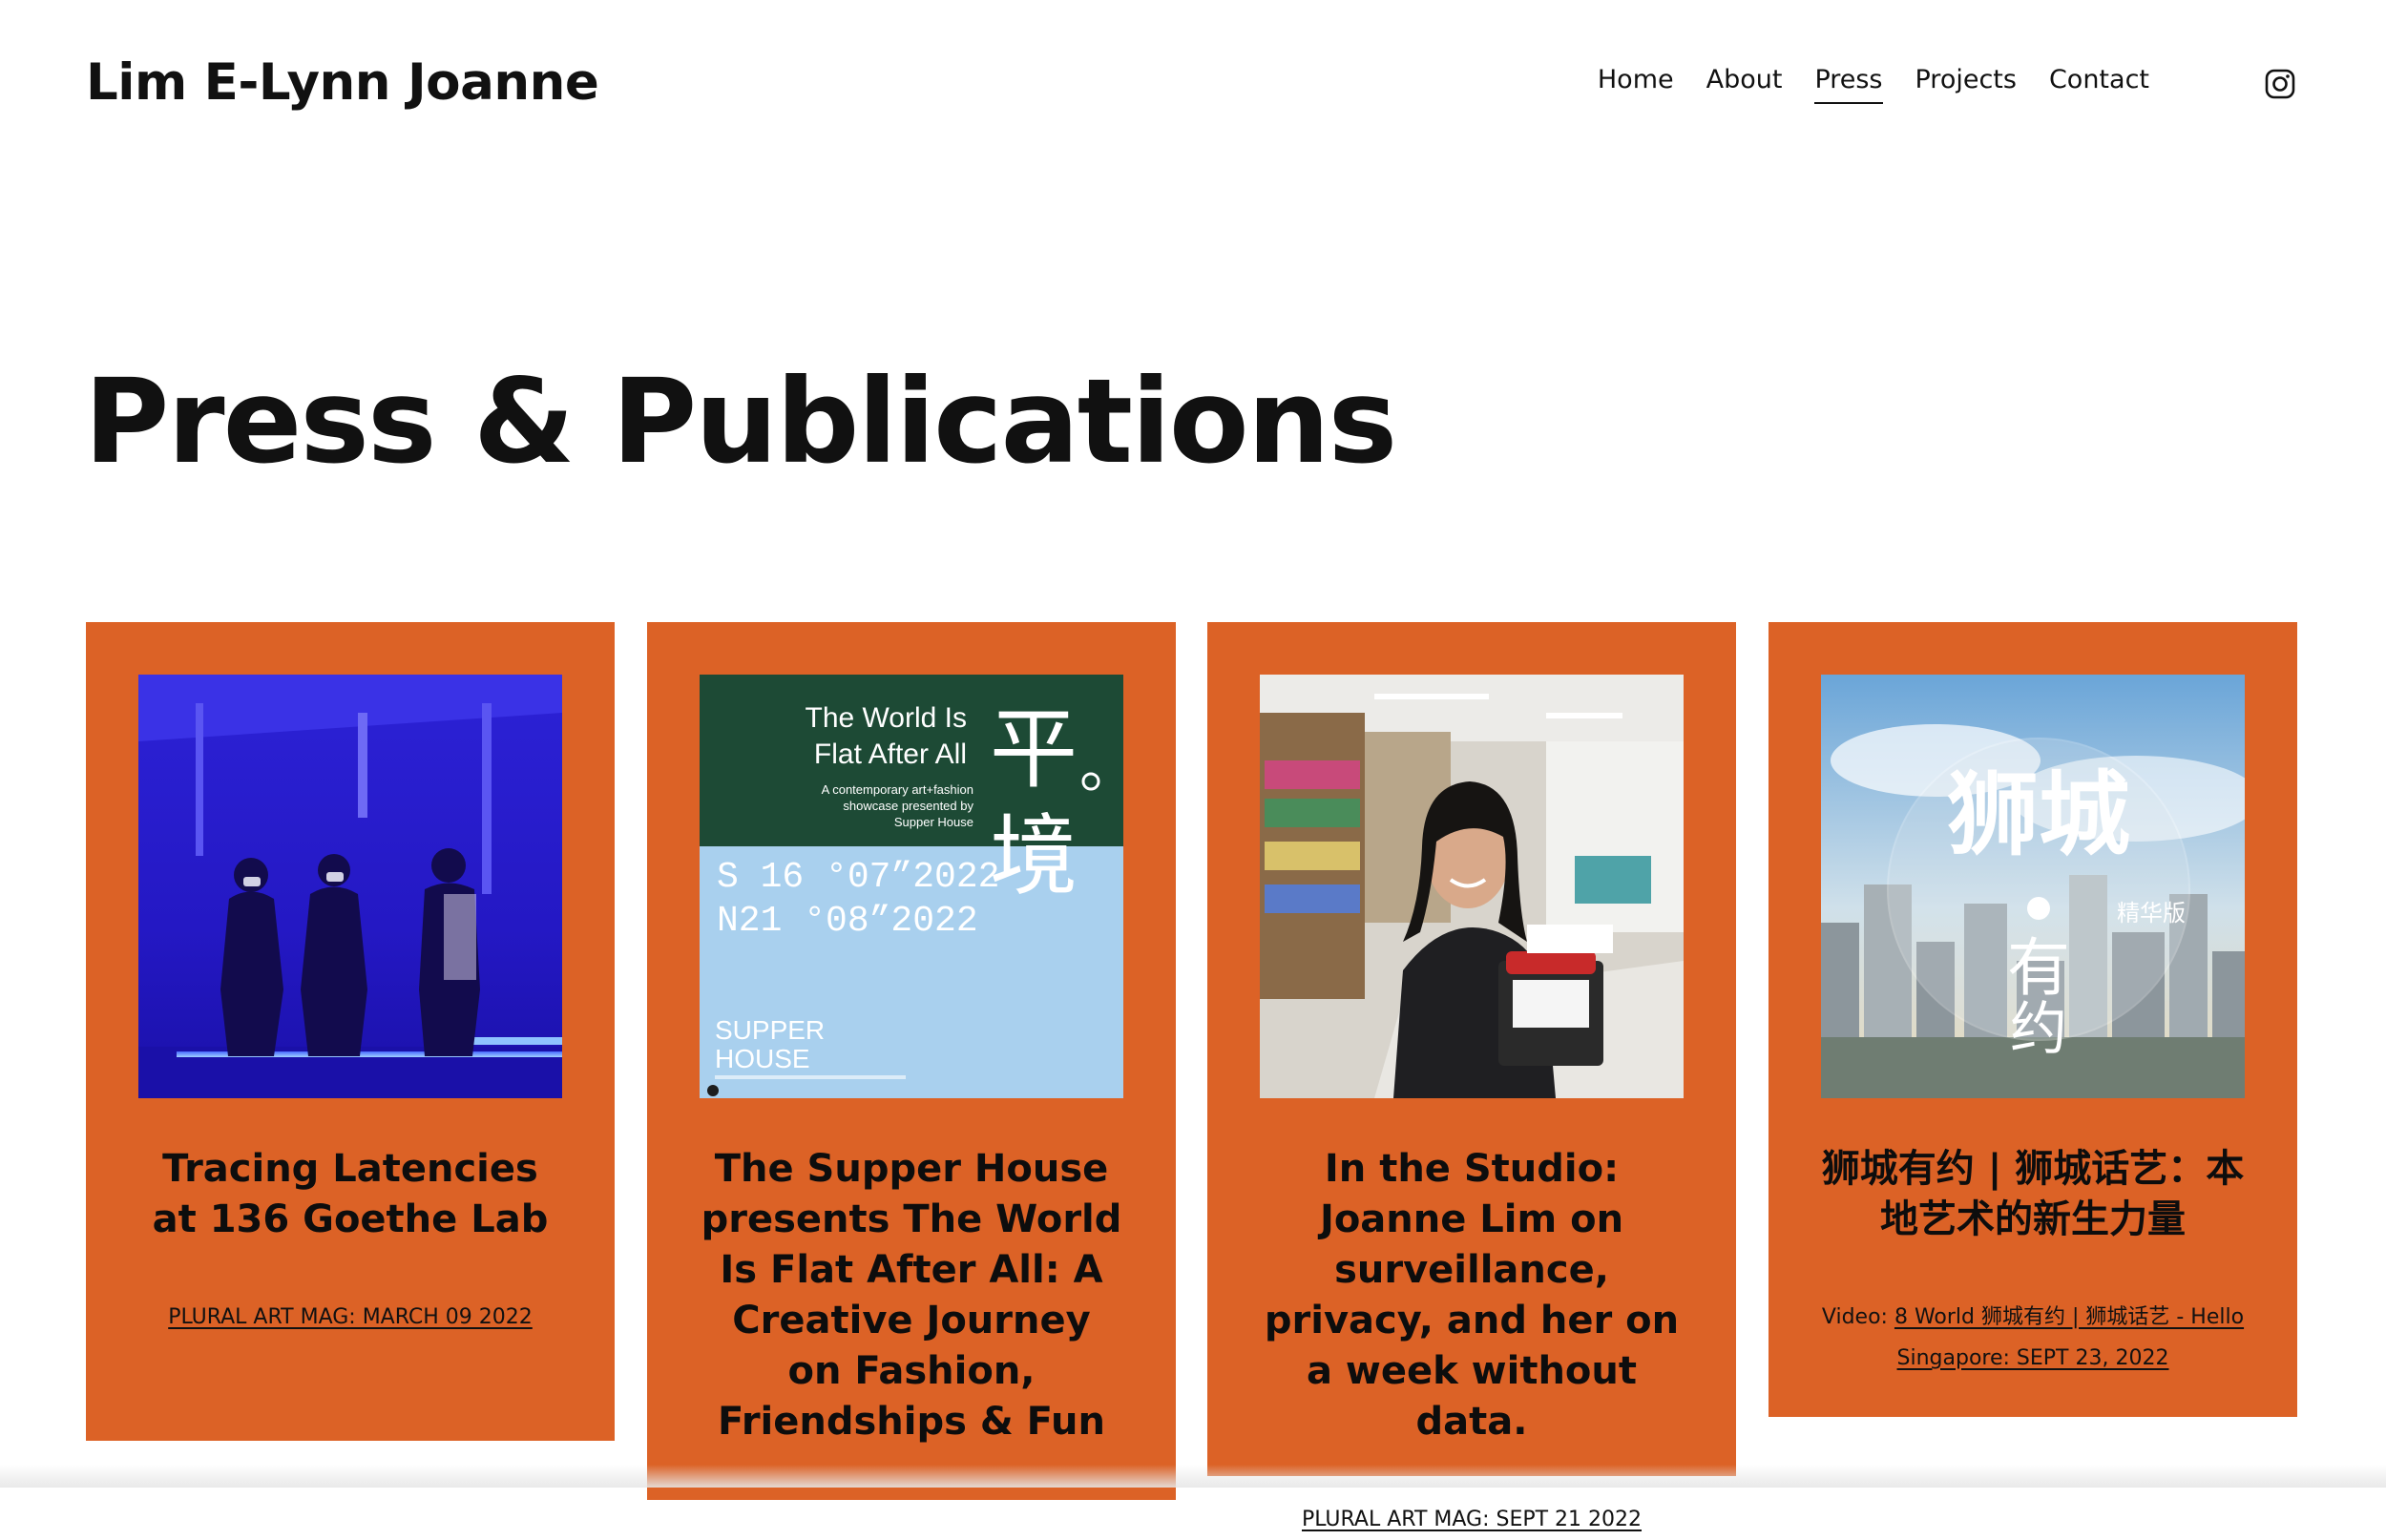  Describe the element at coordinates (1034, 750) in the screenshot. I see `poster-chinese-1: 平` at that location.